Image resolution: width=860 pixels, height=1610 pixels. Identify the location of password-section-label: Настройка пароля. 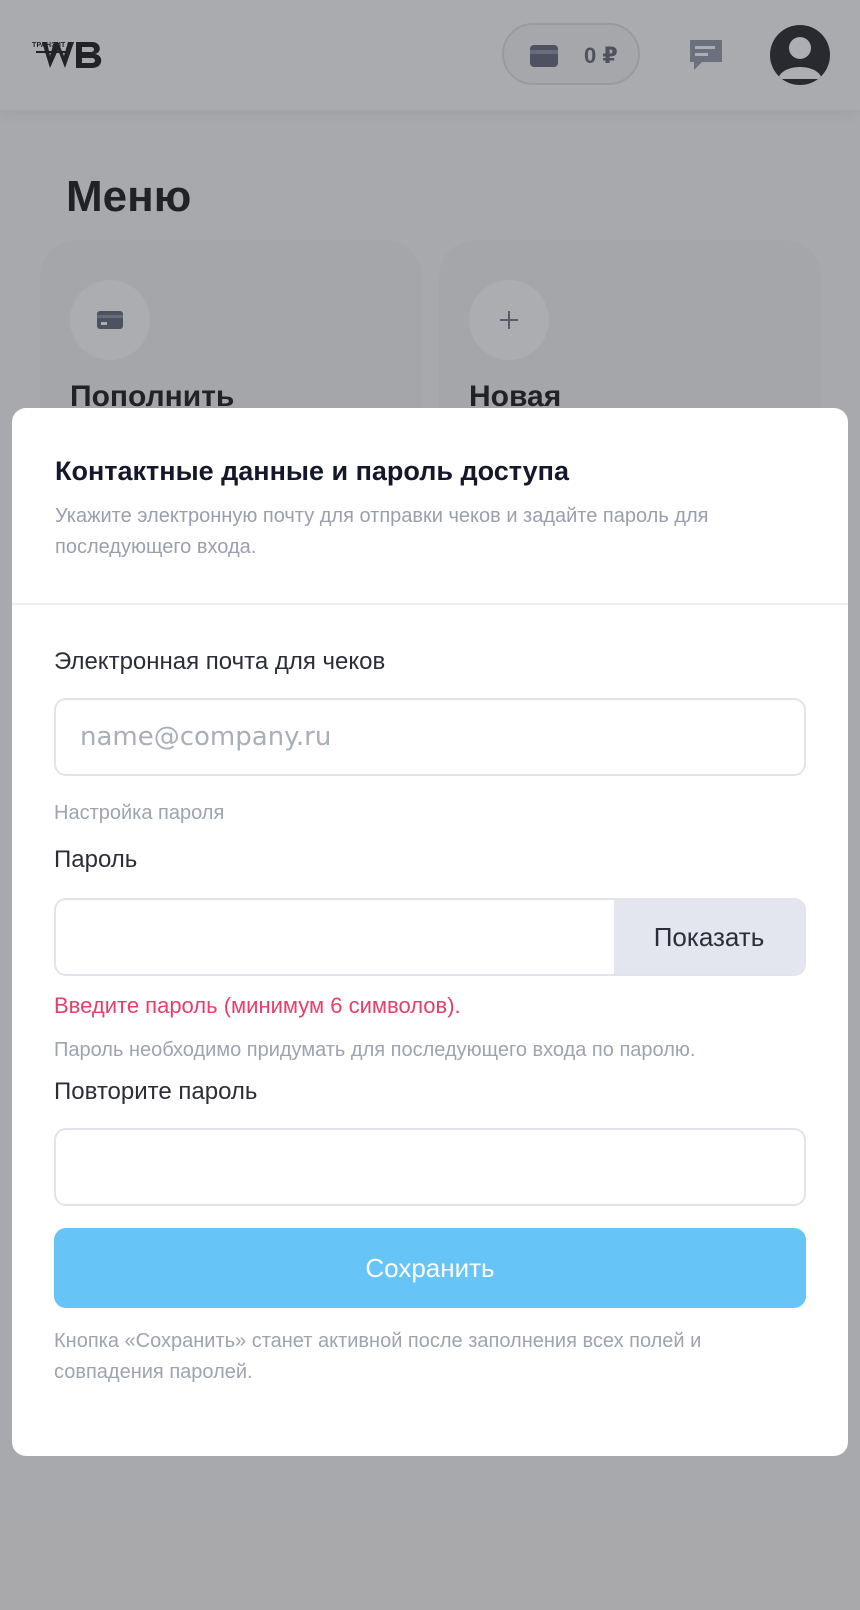
(139, 813).